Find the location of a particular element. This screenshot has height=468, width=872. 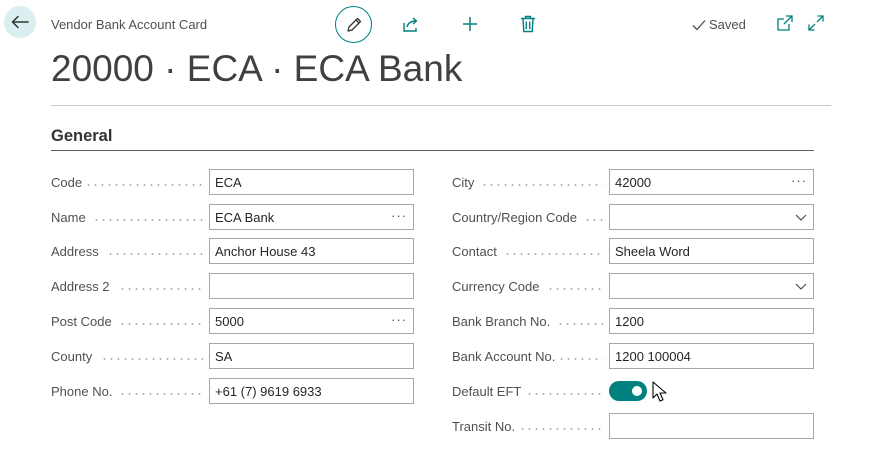

field-county: County SA is located at coordinates (232, 356).